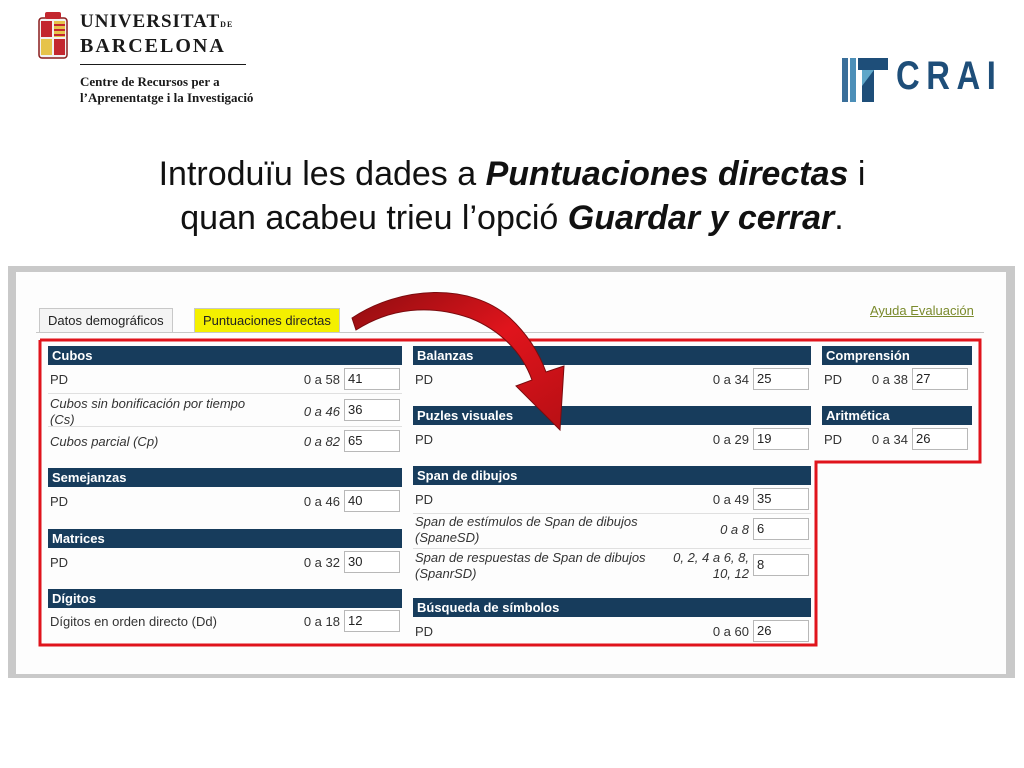 The image size is (1024, 768). I want to click on panel-busqueda: PD 0 a 60 26, so click(612, 631).